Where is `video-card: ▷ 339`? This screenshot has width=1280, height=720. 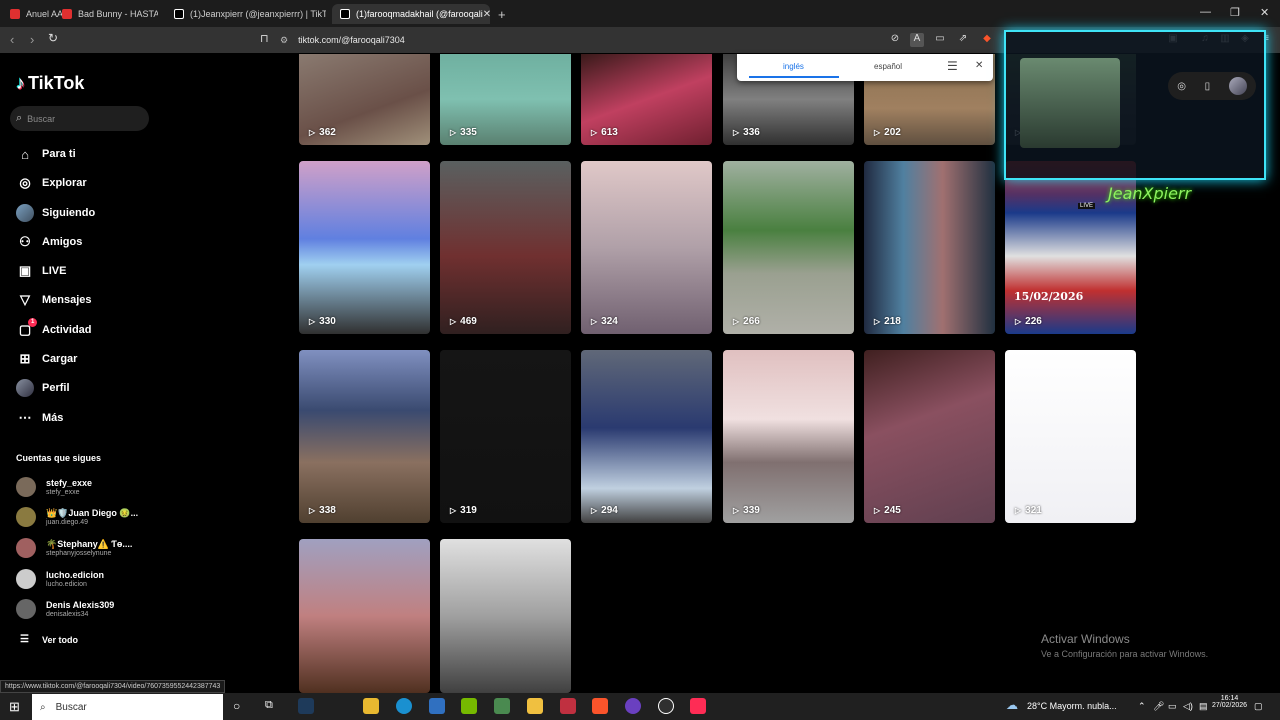
video-card: ▷ 339 is located at coordinates (788, 436).